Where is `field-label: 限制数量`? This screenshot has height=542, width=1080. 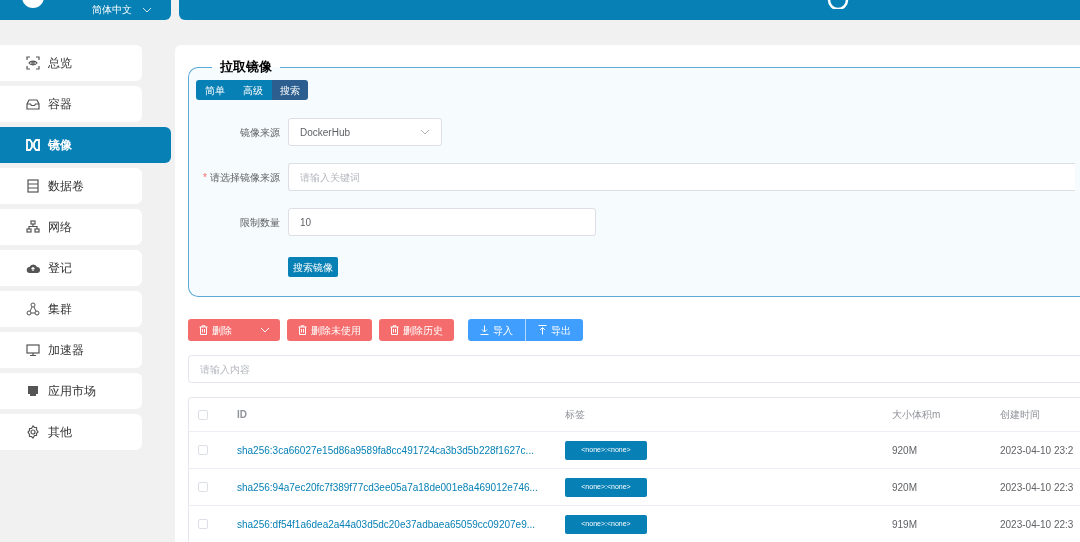 field-label: 限制数量 is located at coordinates (260, 222).